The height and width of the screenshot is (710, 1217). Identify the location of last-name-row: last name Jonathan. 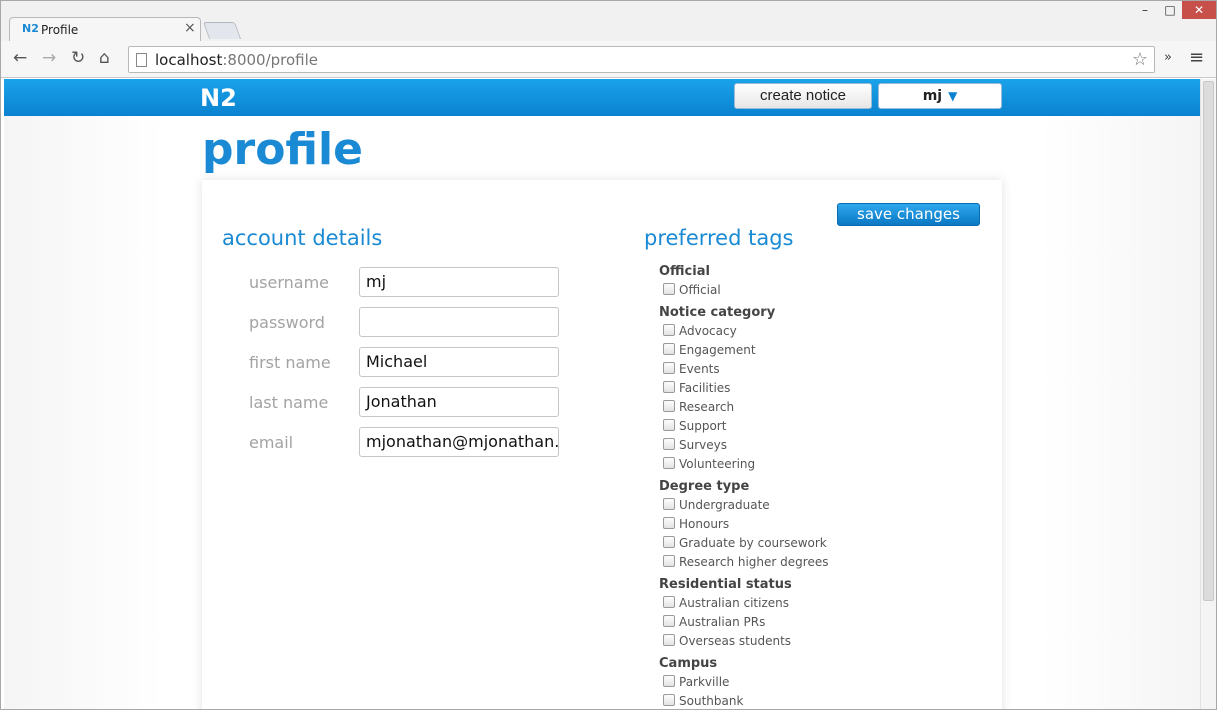
(402, 402).